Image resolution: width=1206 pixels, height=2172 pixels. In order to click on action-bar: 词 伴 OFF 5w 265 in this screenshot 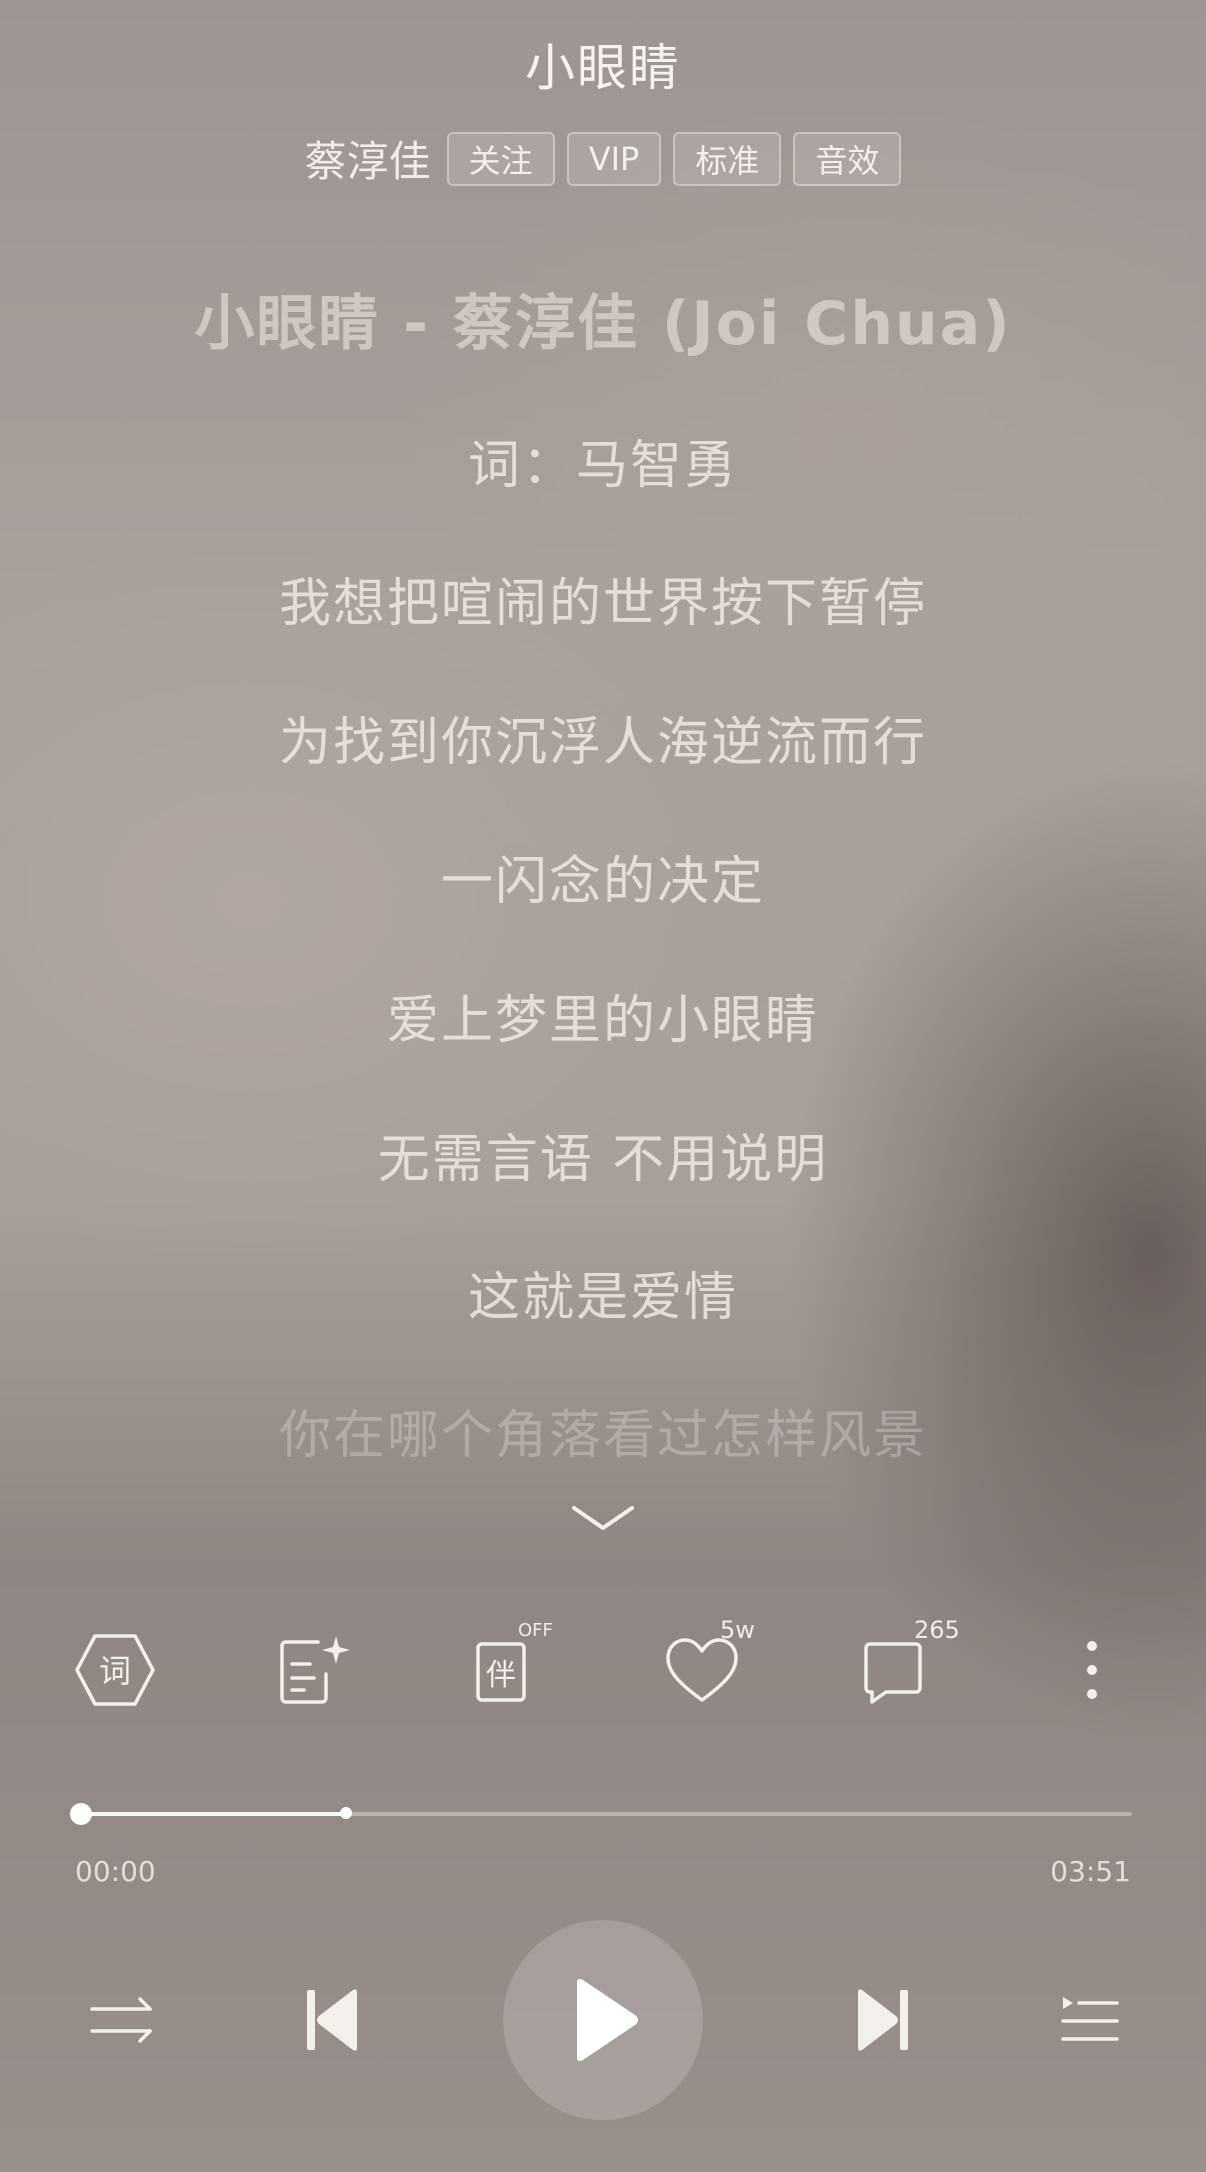, I will do `click(603, 1678)`.